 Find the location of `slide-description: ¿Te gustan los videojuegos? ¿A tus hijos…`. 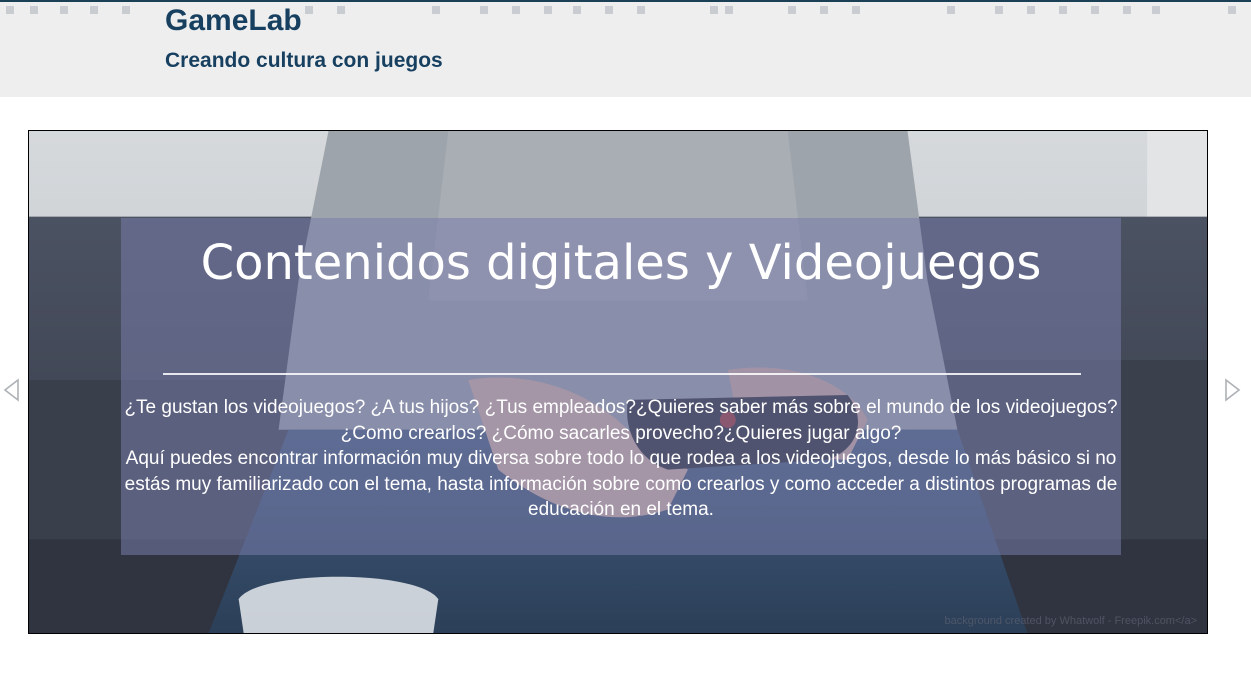

slide-description: ¿Te gustan los videojuegos? ¿A tus hijos… is located at coordinates (621, 459).